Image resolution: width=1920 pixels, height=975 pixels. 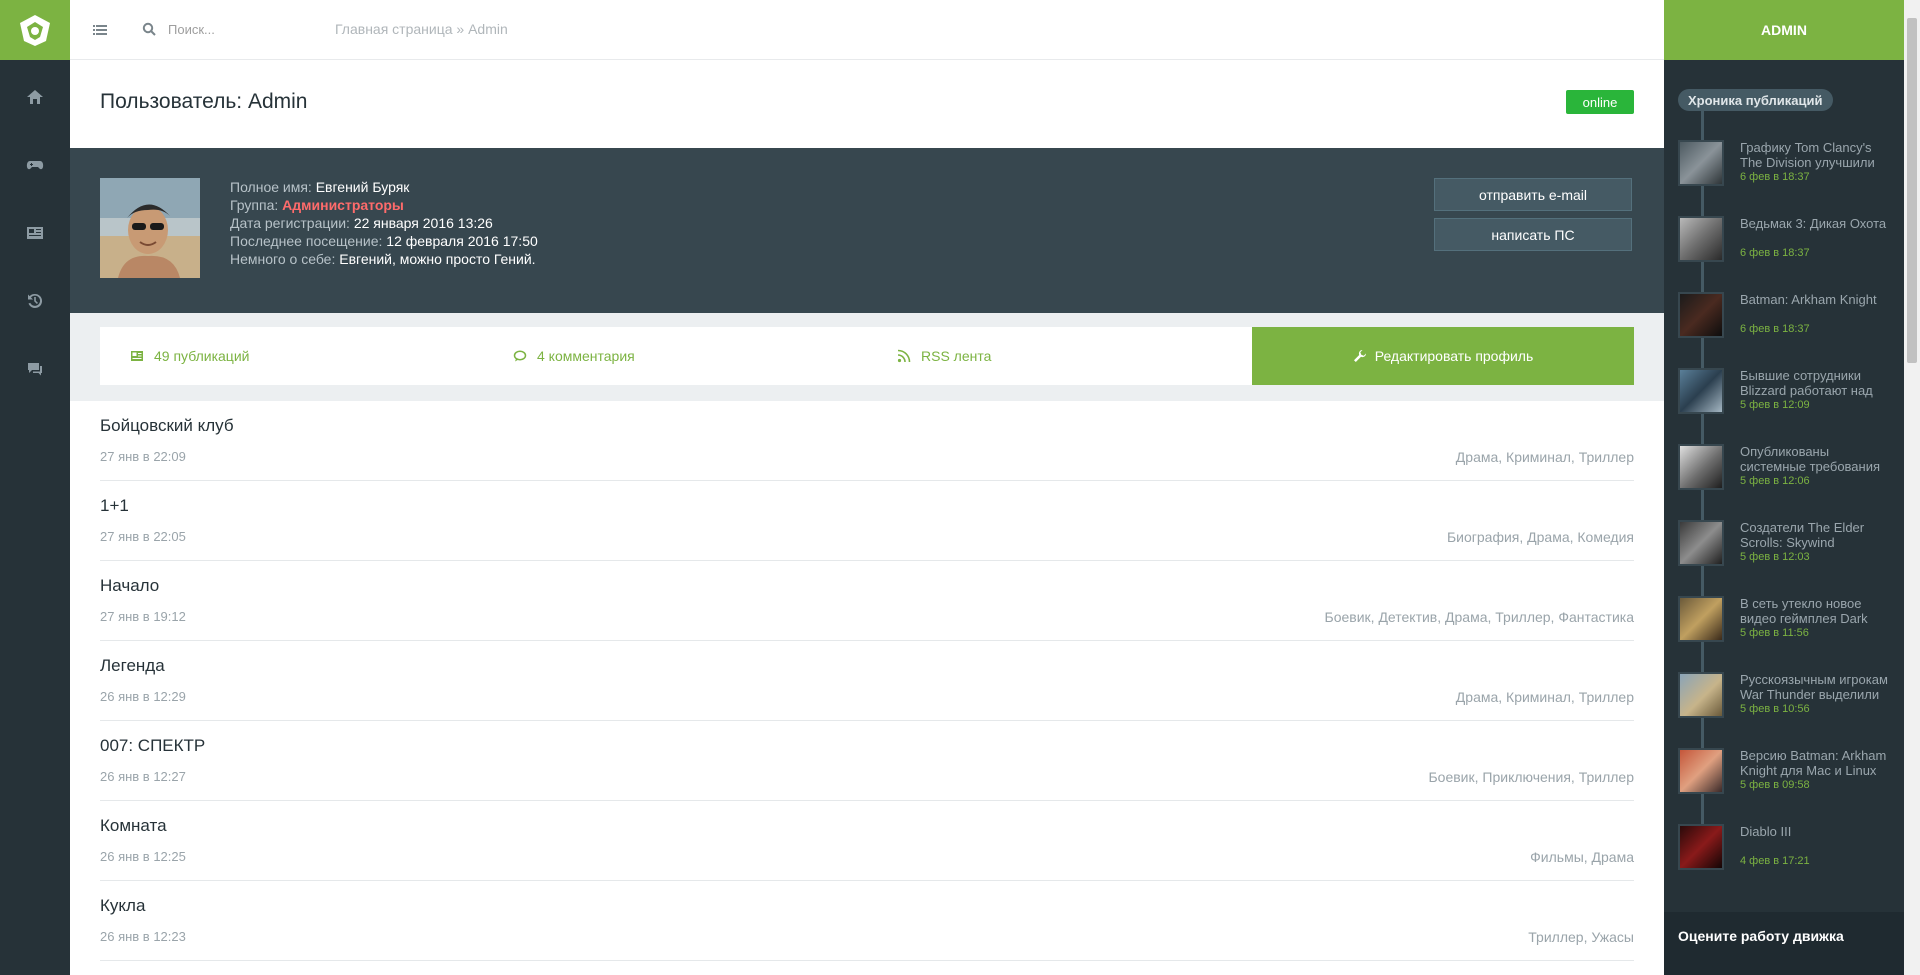 I want to click on post-title: Бойцовский клуб, so click(x=167, y=426).